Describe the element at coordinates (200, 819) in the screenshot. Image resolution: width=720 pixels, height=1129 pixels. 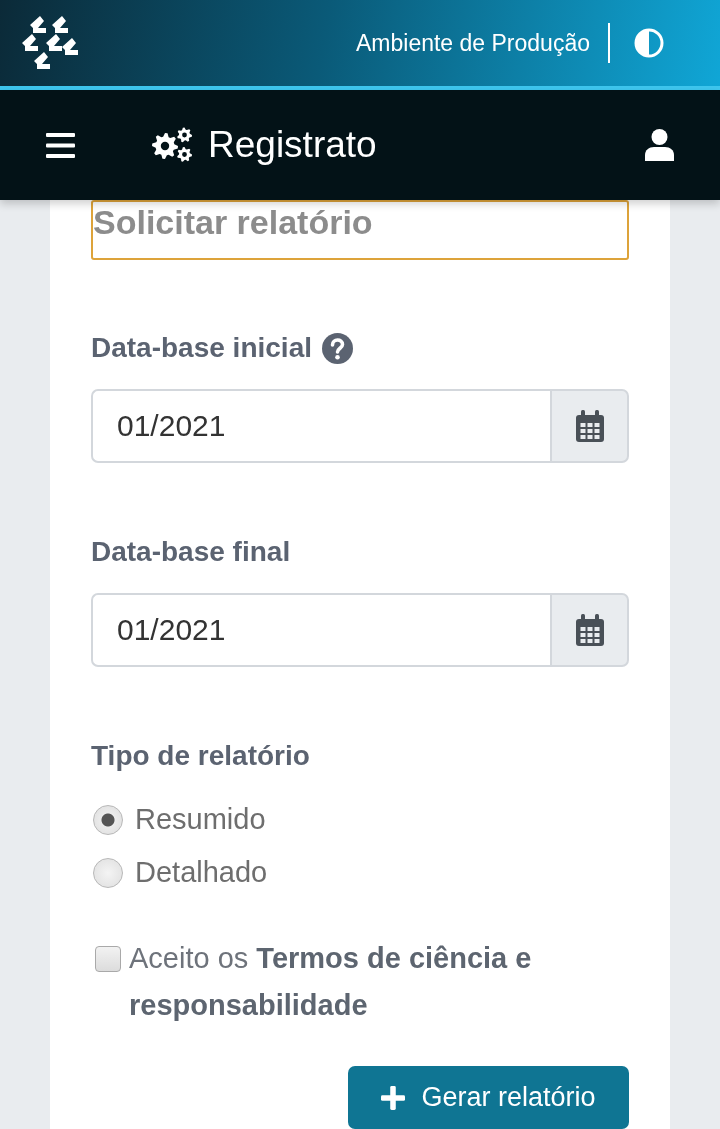
I see `radio-label: Resumido` at that location.